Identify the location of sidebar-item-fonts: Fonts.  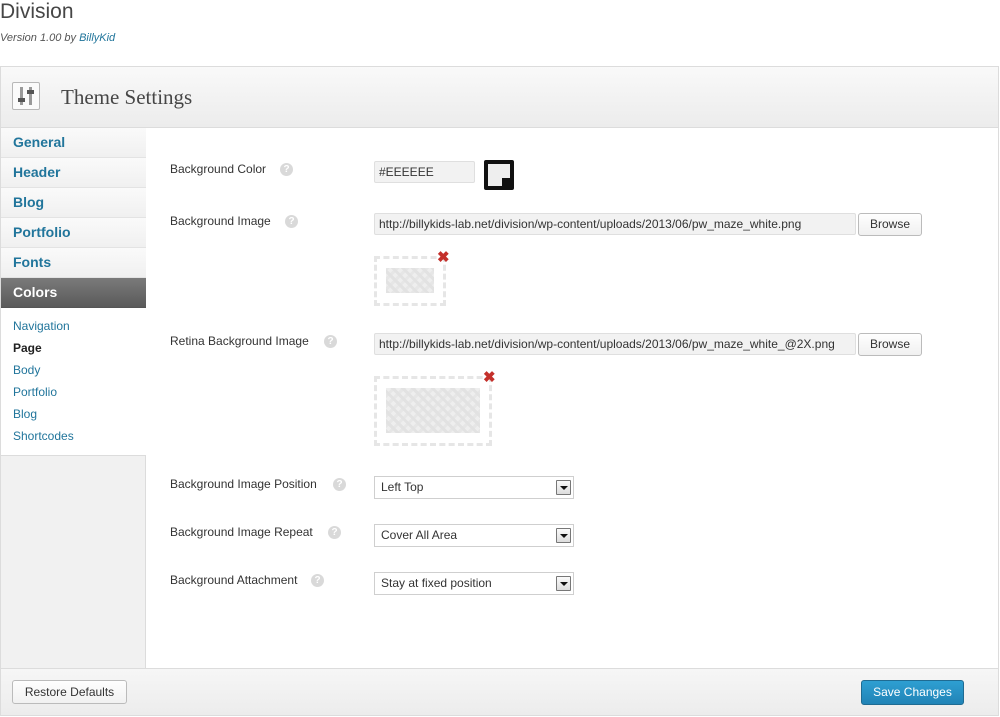
(73, 263).